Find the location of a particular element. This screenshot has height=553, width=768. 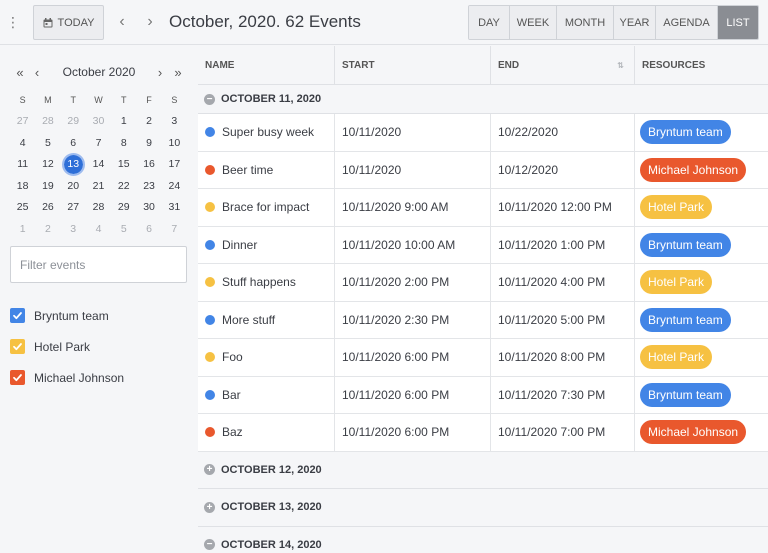

calendar-day: 15 is located at coordinates (123, 164).